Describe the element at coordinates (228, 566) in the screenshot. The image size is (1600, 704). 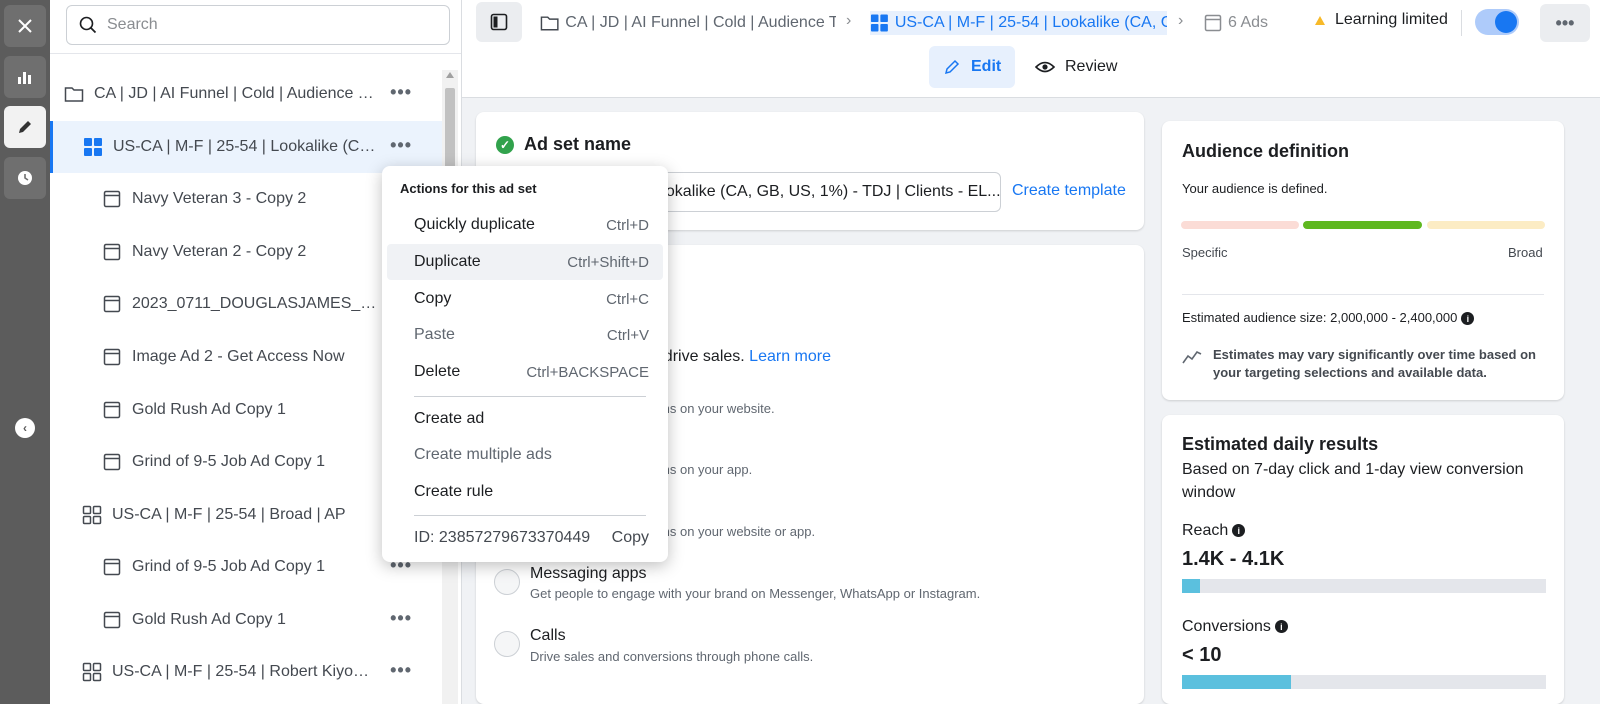
I see `tree-row-label: Grind of 9-5 Job Ad Copy 1` at that location.